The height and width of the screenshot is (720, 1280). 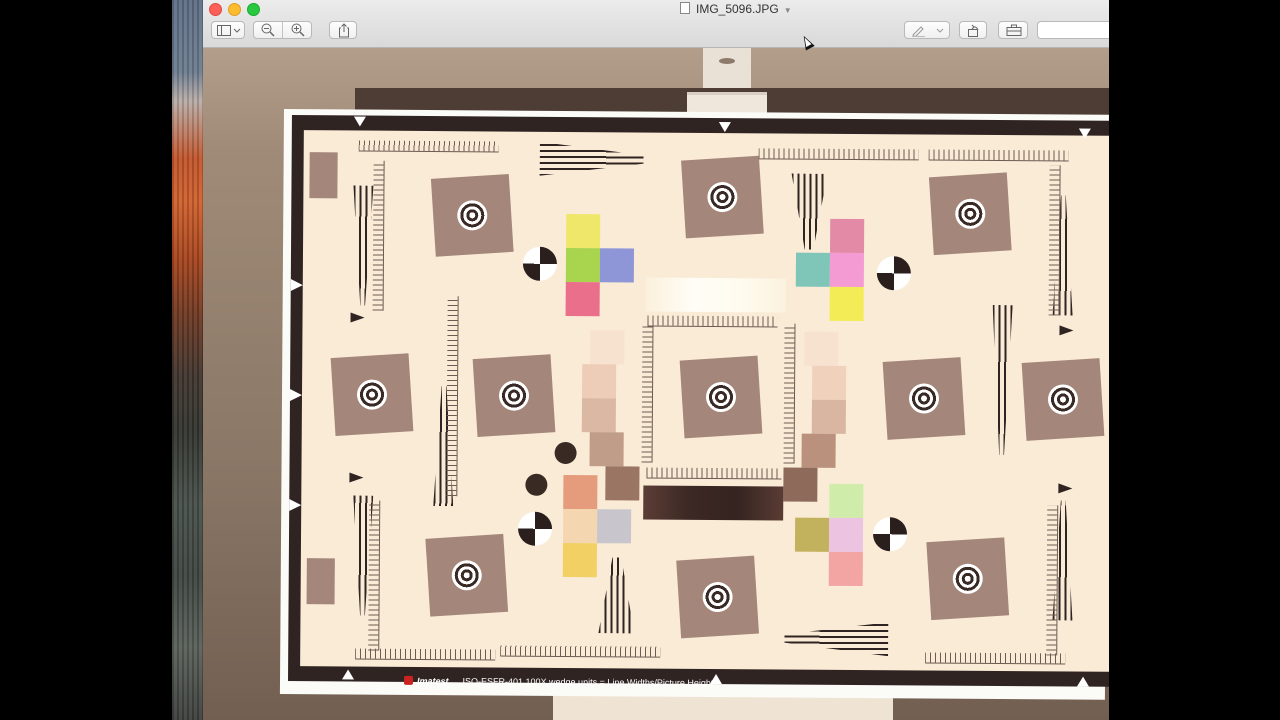 What do you see at coordinates (1073, 30) in the screenshot?
I see `search-input` at bounding box center [1073, 30].